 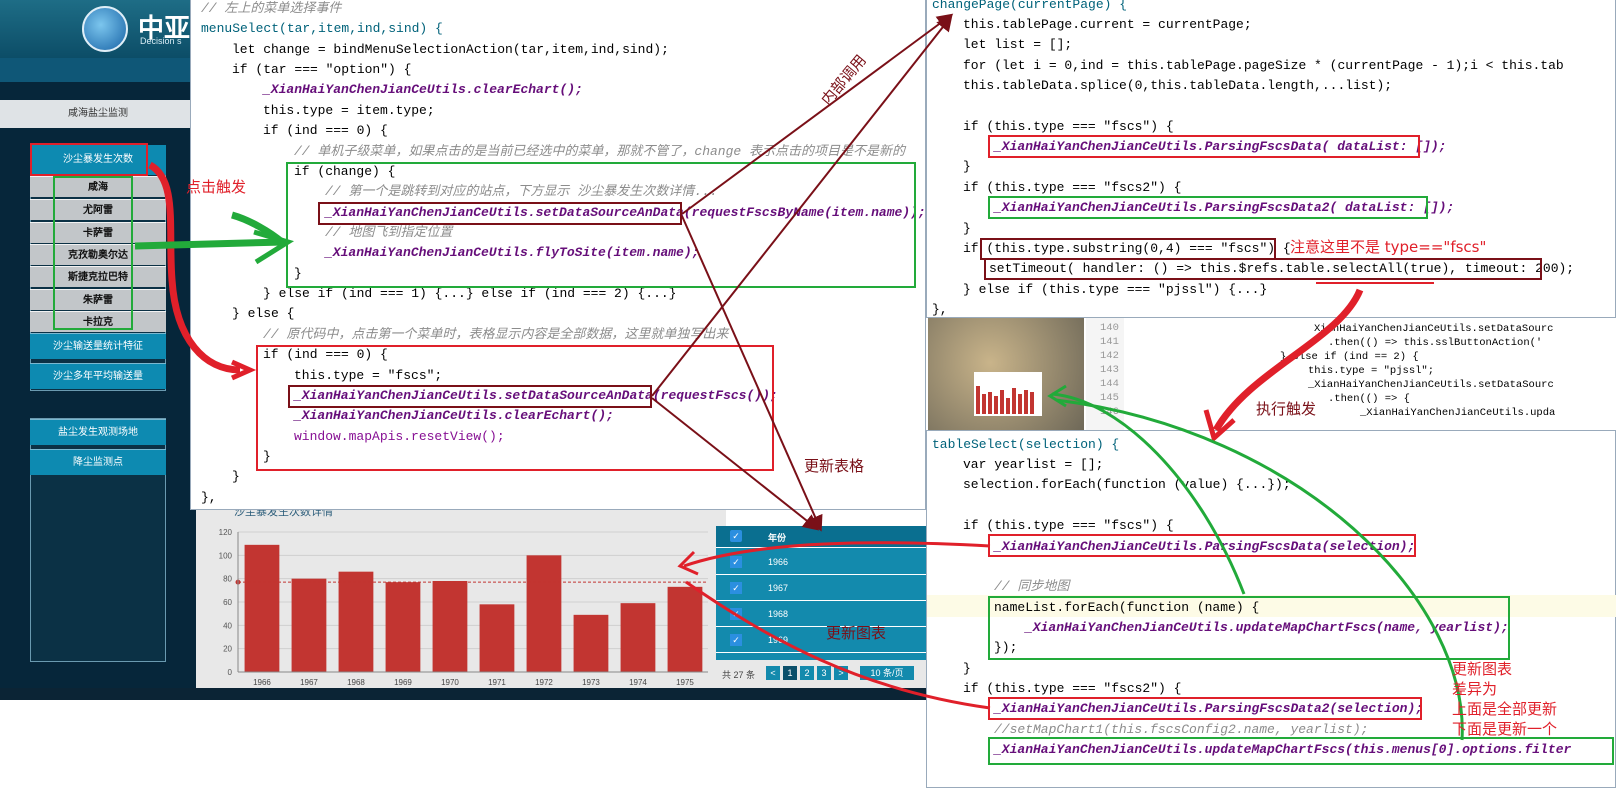 What do you see at coordinates (1482, 669) in the screenshot?
I see `annotation-diff-1: 更新图表` at bounding box center [1482, 669].